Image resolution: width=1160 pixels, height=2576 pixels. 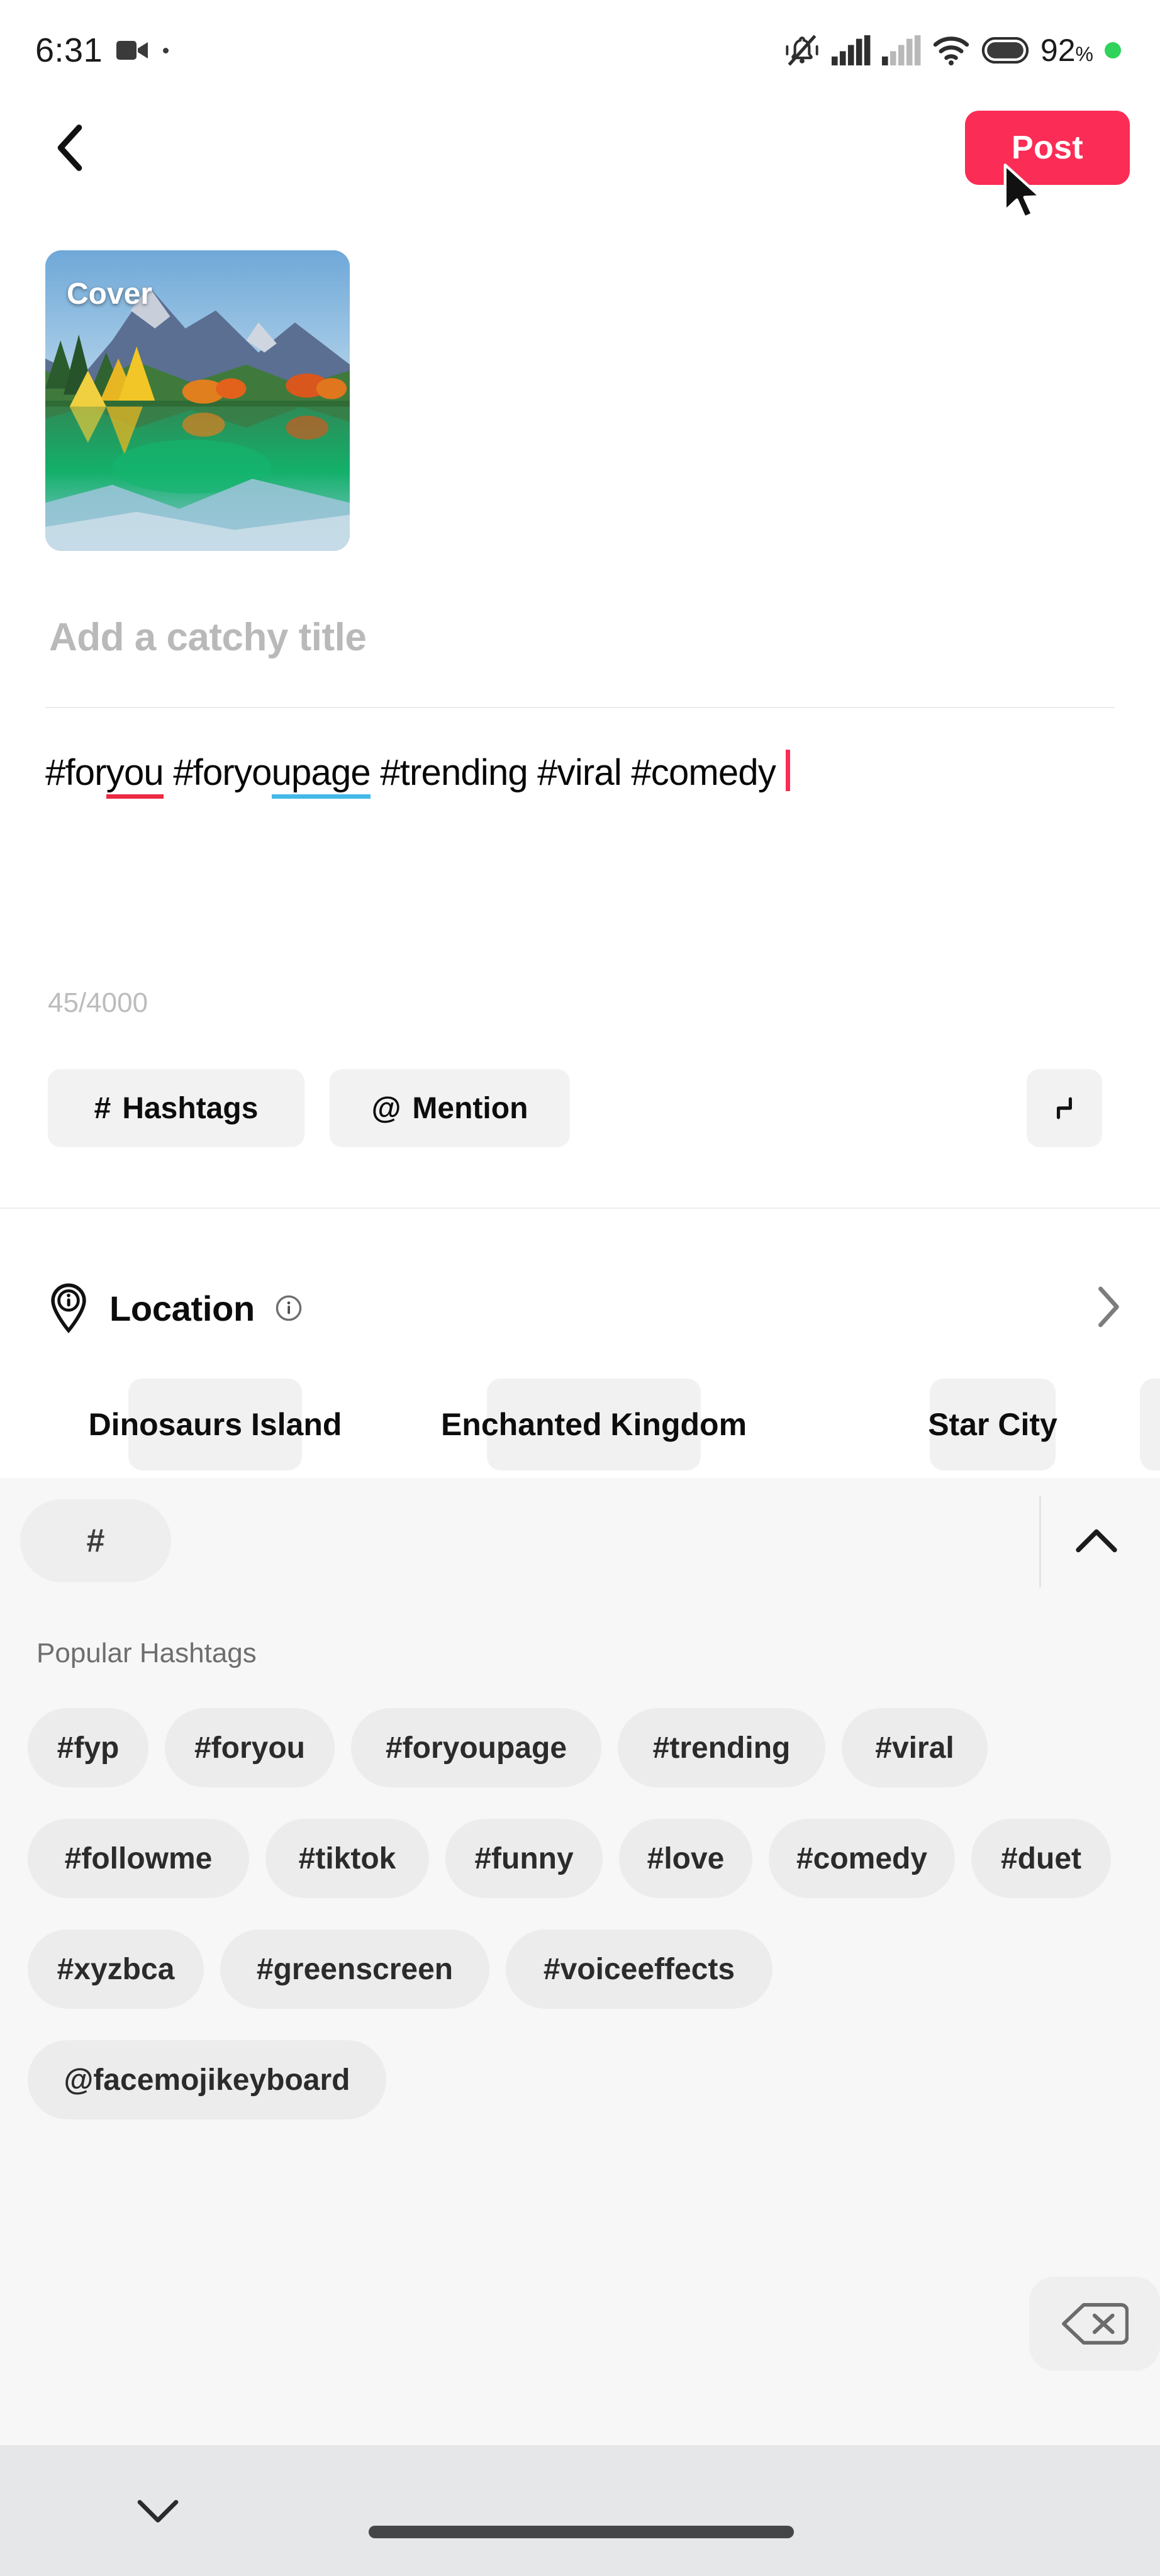 I want to click on hashtag-suggestion-chip: #fyp, so click(x=88, y=1747).